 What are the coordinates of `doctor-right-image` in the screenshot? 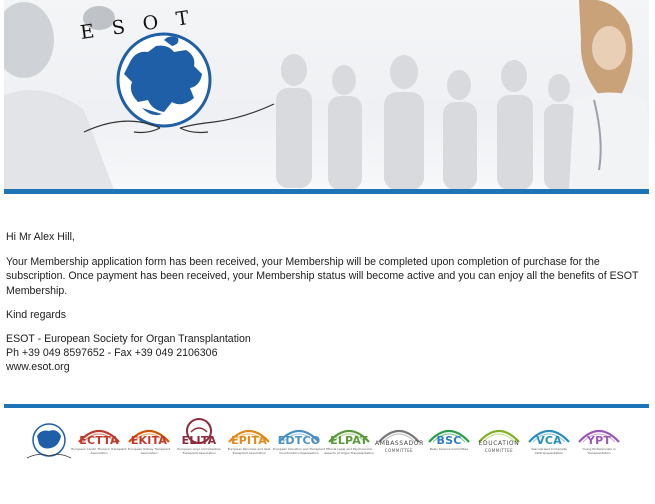 It's located at (609, 95).